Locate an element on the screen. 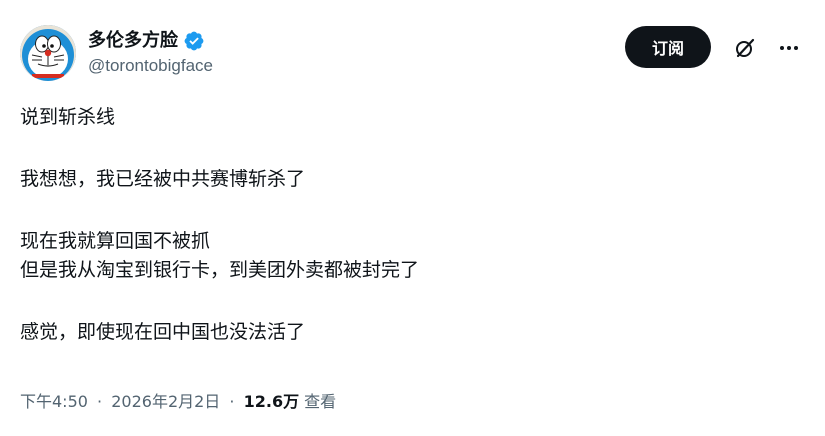 The height and width of the screenshot is (436, 825). paragraph: 我想想，我已经被中共赛博斩杀了 is located at coordinates (410, 179).